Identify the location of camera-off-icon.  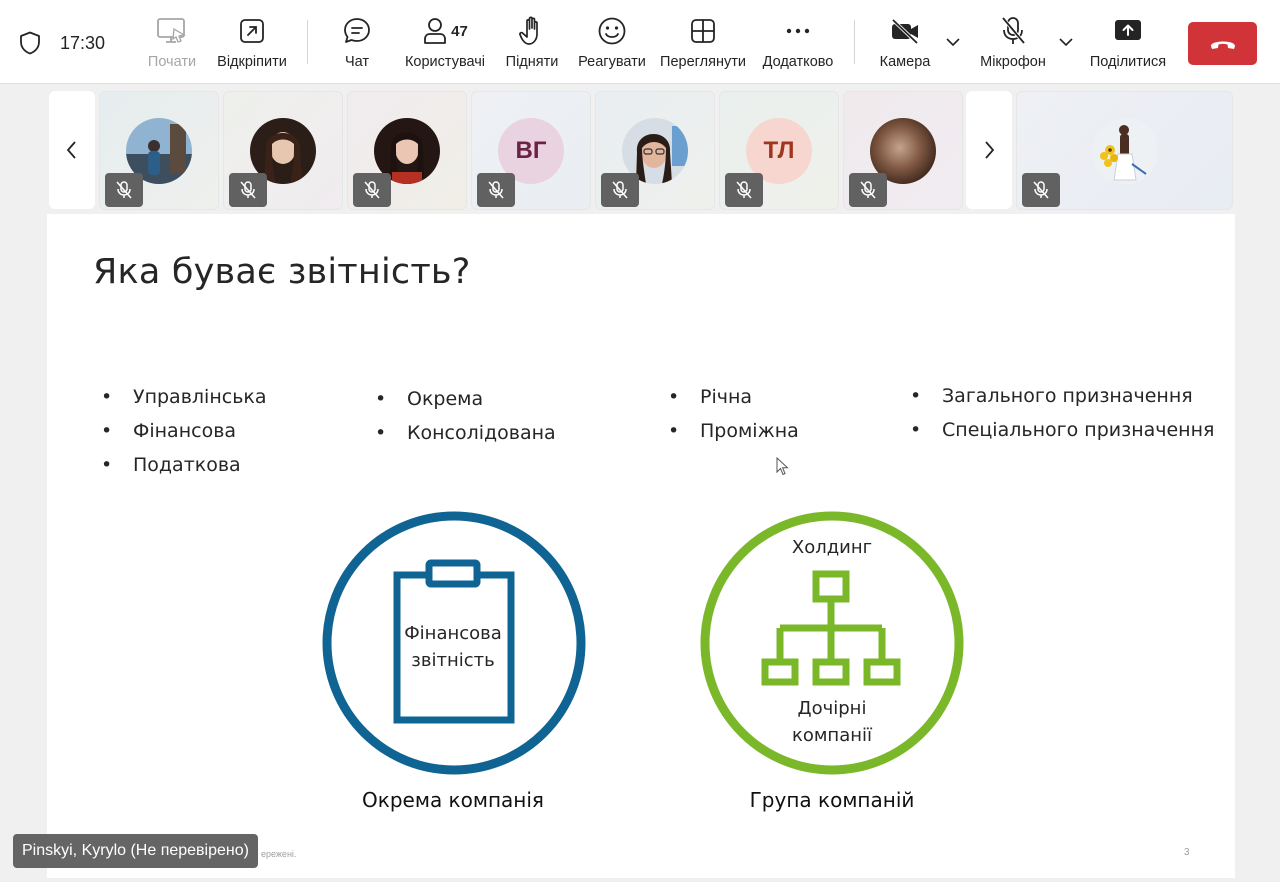
(905, 31).